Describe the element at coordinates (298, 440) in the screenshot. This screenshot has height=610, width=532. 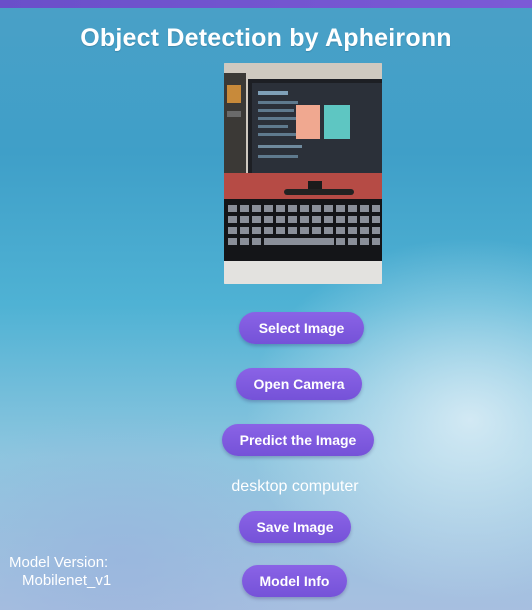
I see `predict-image-button: Predict the Image` at that location.